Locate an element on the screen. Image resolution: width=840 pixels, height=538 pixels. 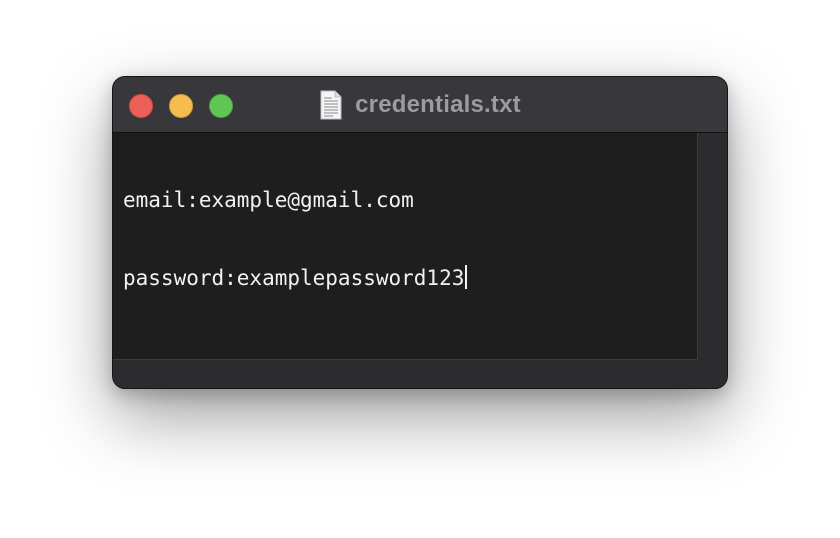
text-line: password:examplepassword123 is located at coordinates (295, 278).